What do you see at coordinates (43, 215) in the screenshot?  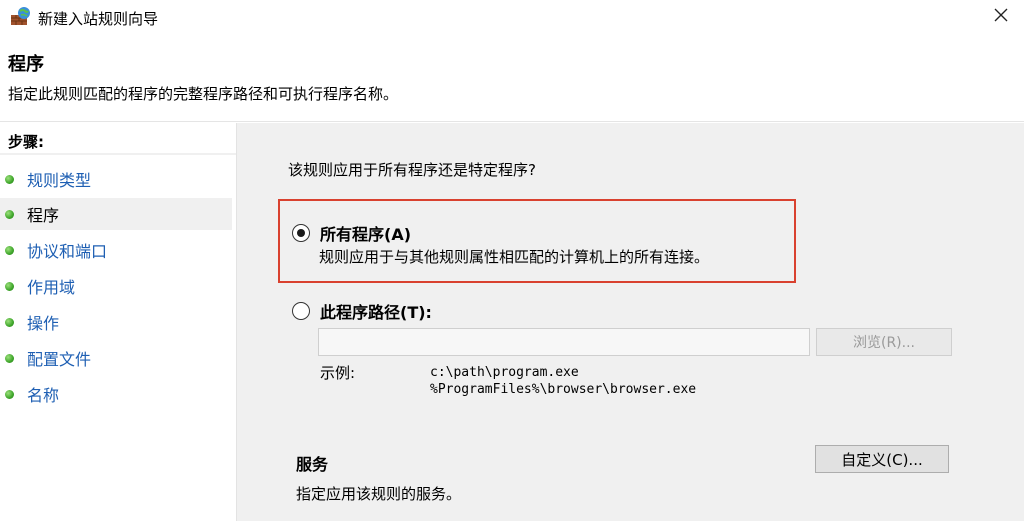 I see `step-label: 程序` at bounding box center [43, 215].